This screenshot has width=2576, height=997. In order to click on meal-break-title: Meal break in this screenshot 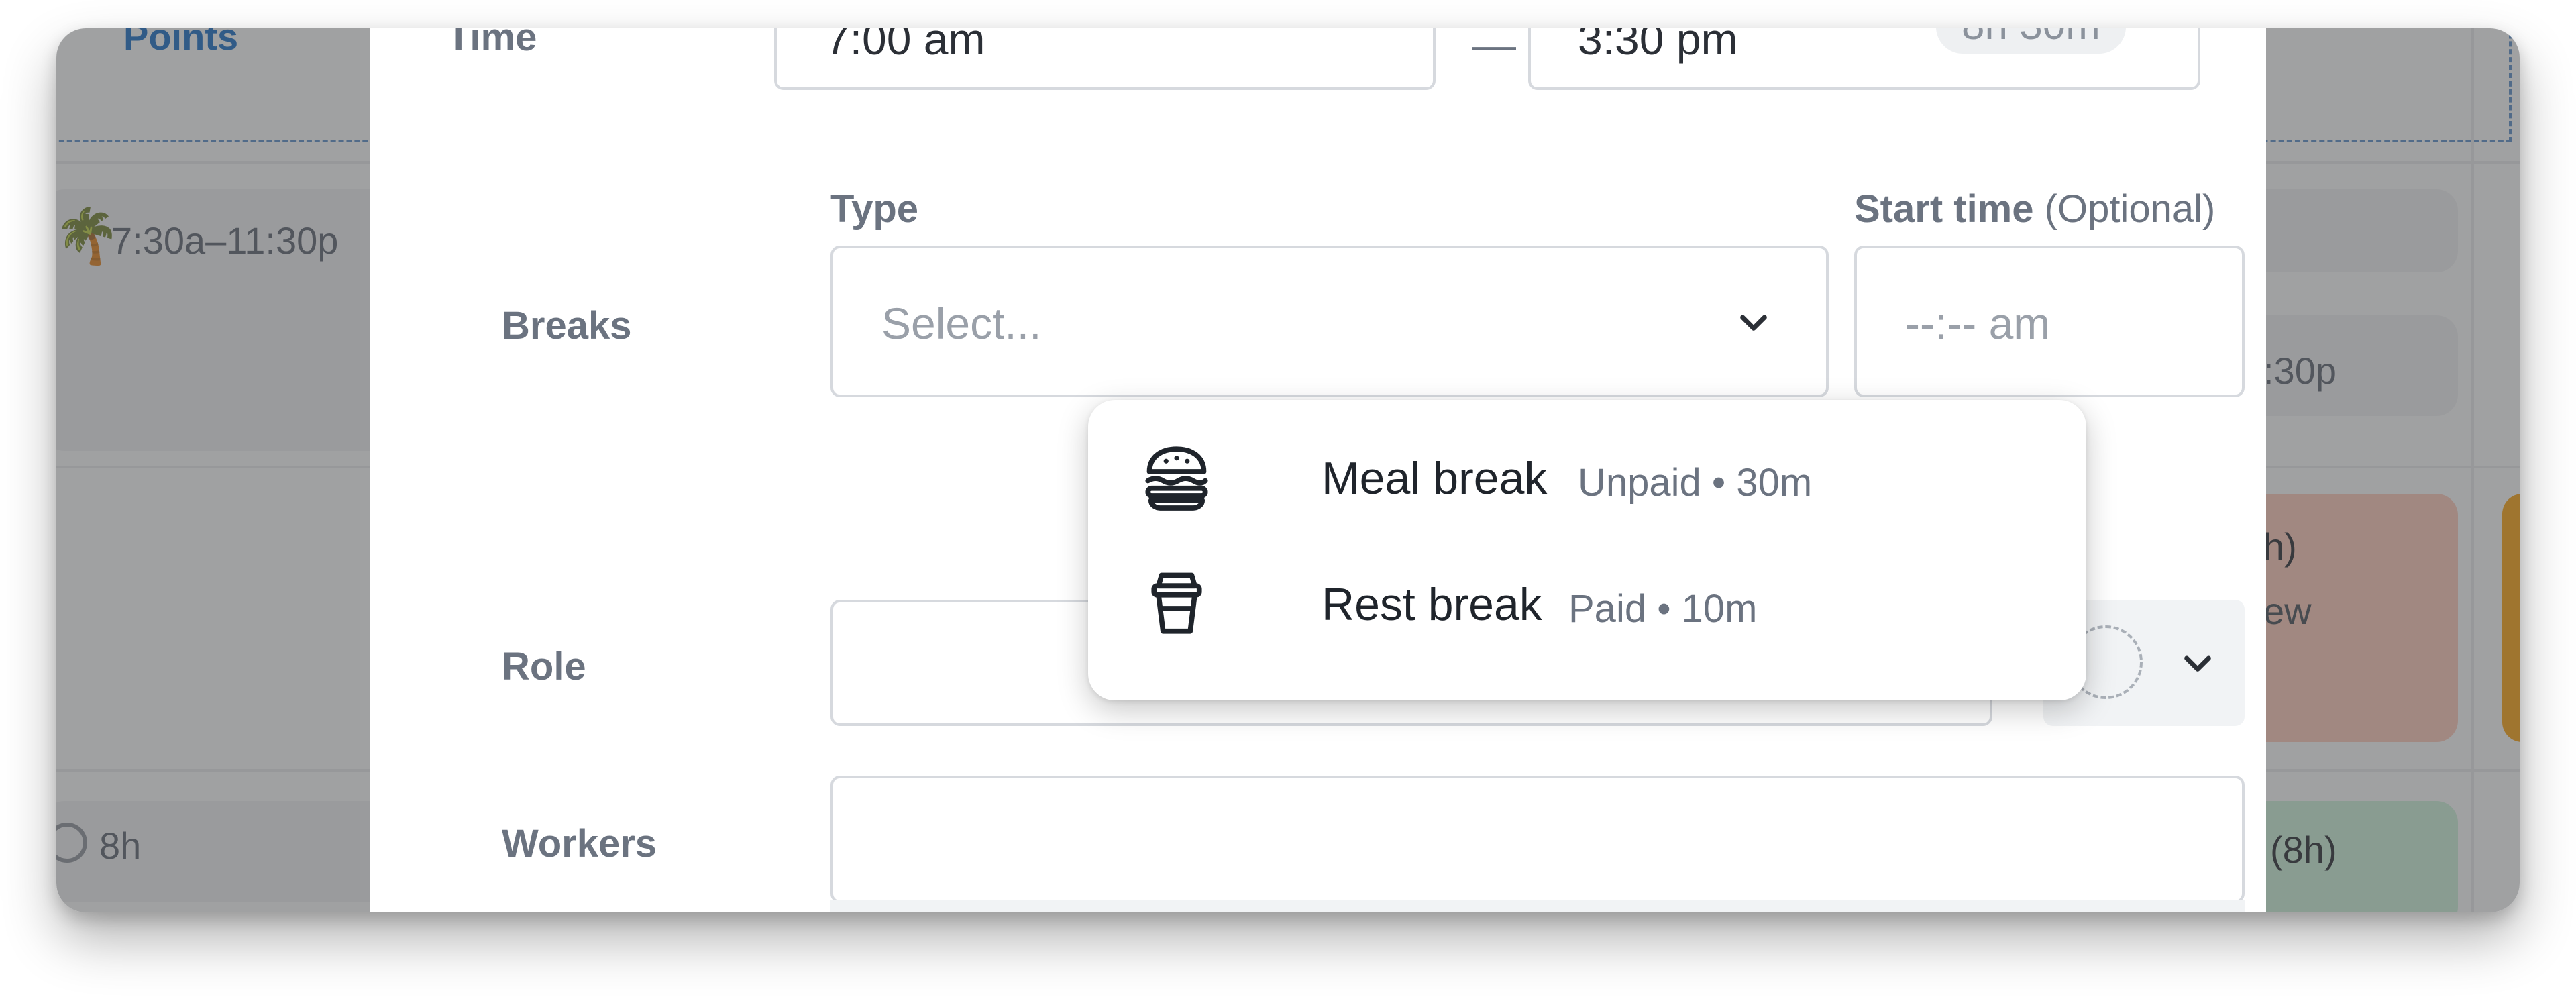, I will do `click(1435, 478)`.